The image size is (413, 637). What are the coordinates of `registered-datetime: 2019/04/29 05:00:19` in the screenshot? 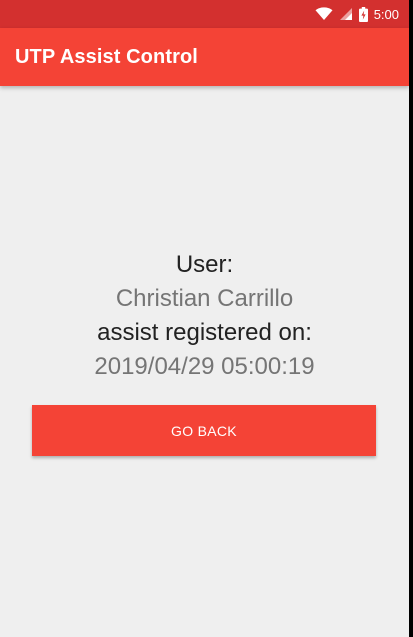 It's located at (204, 366).